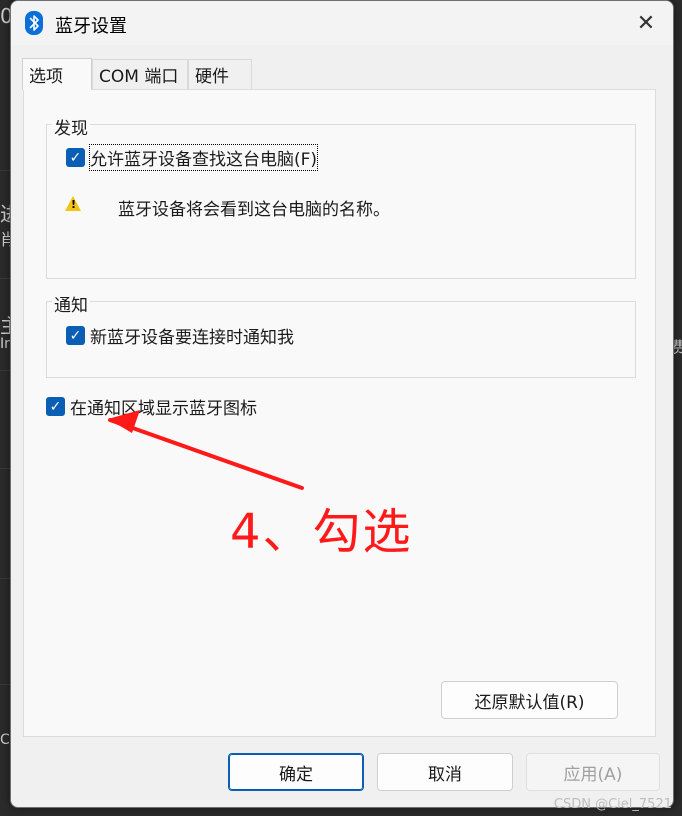  I want to click on show-tray-icon-label: 在通知区域显示蓝牙图标, so click(163, 409).